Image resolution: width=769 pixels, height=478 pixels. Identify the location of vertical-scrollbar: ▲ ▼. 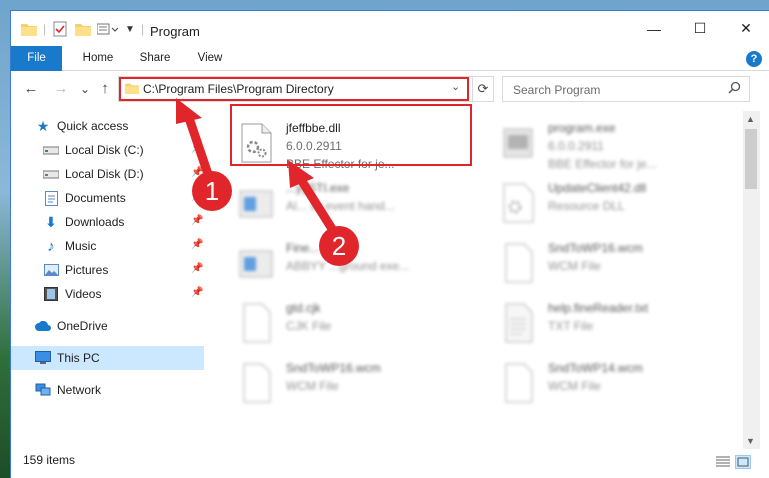
(751, 280).